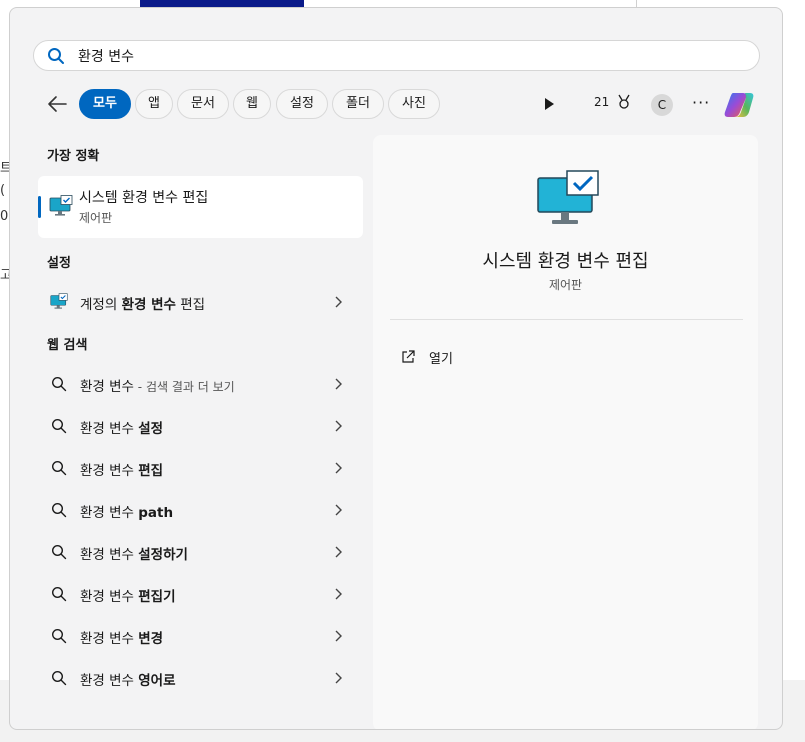 This screenshot has height=742, width=805. What do you see at coordinates (200, 636) in the screenshot?
I see `web-search-result: 환경 변수 변경` at bounding box center [200, 636].